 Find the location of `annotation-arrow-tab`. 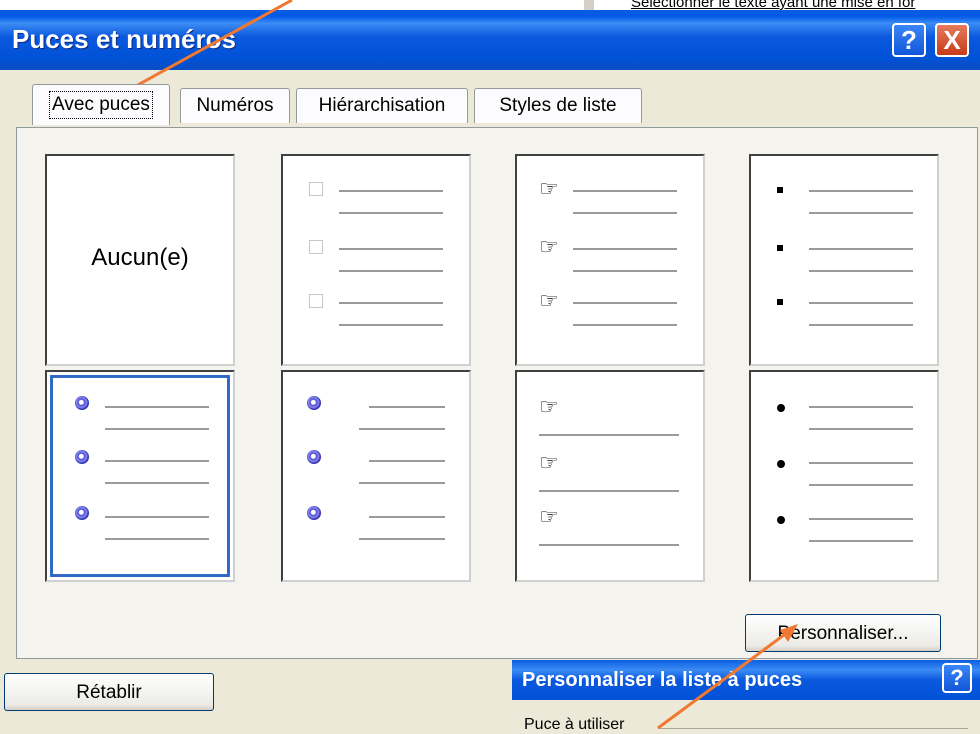

annotation-arrow-tab is located at coordinates (204, 49).